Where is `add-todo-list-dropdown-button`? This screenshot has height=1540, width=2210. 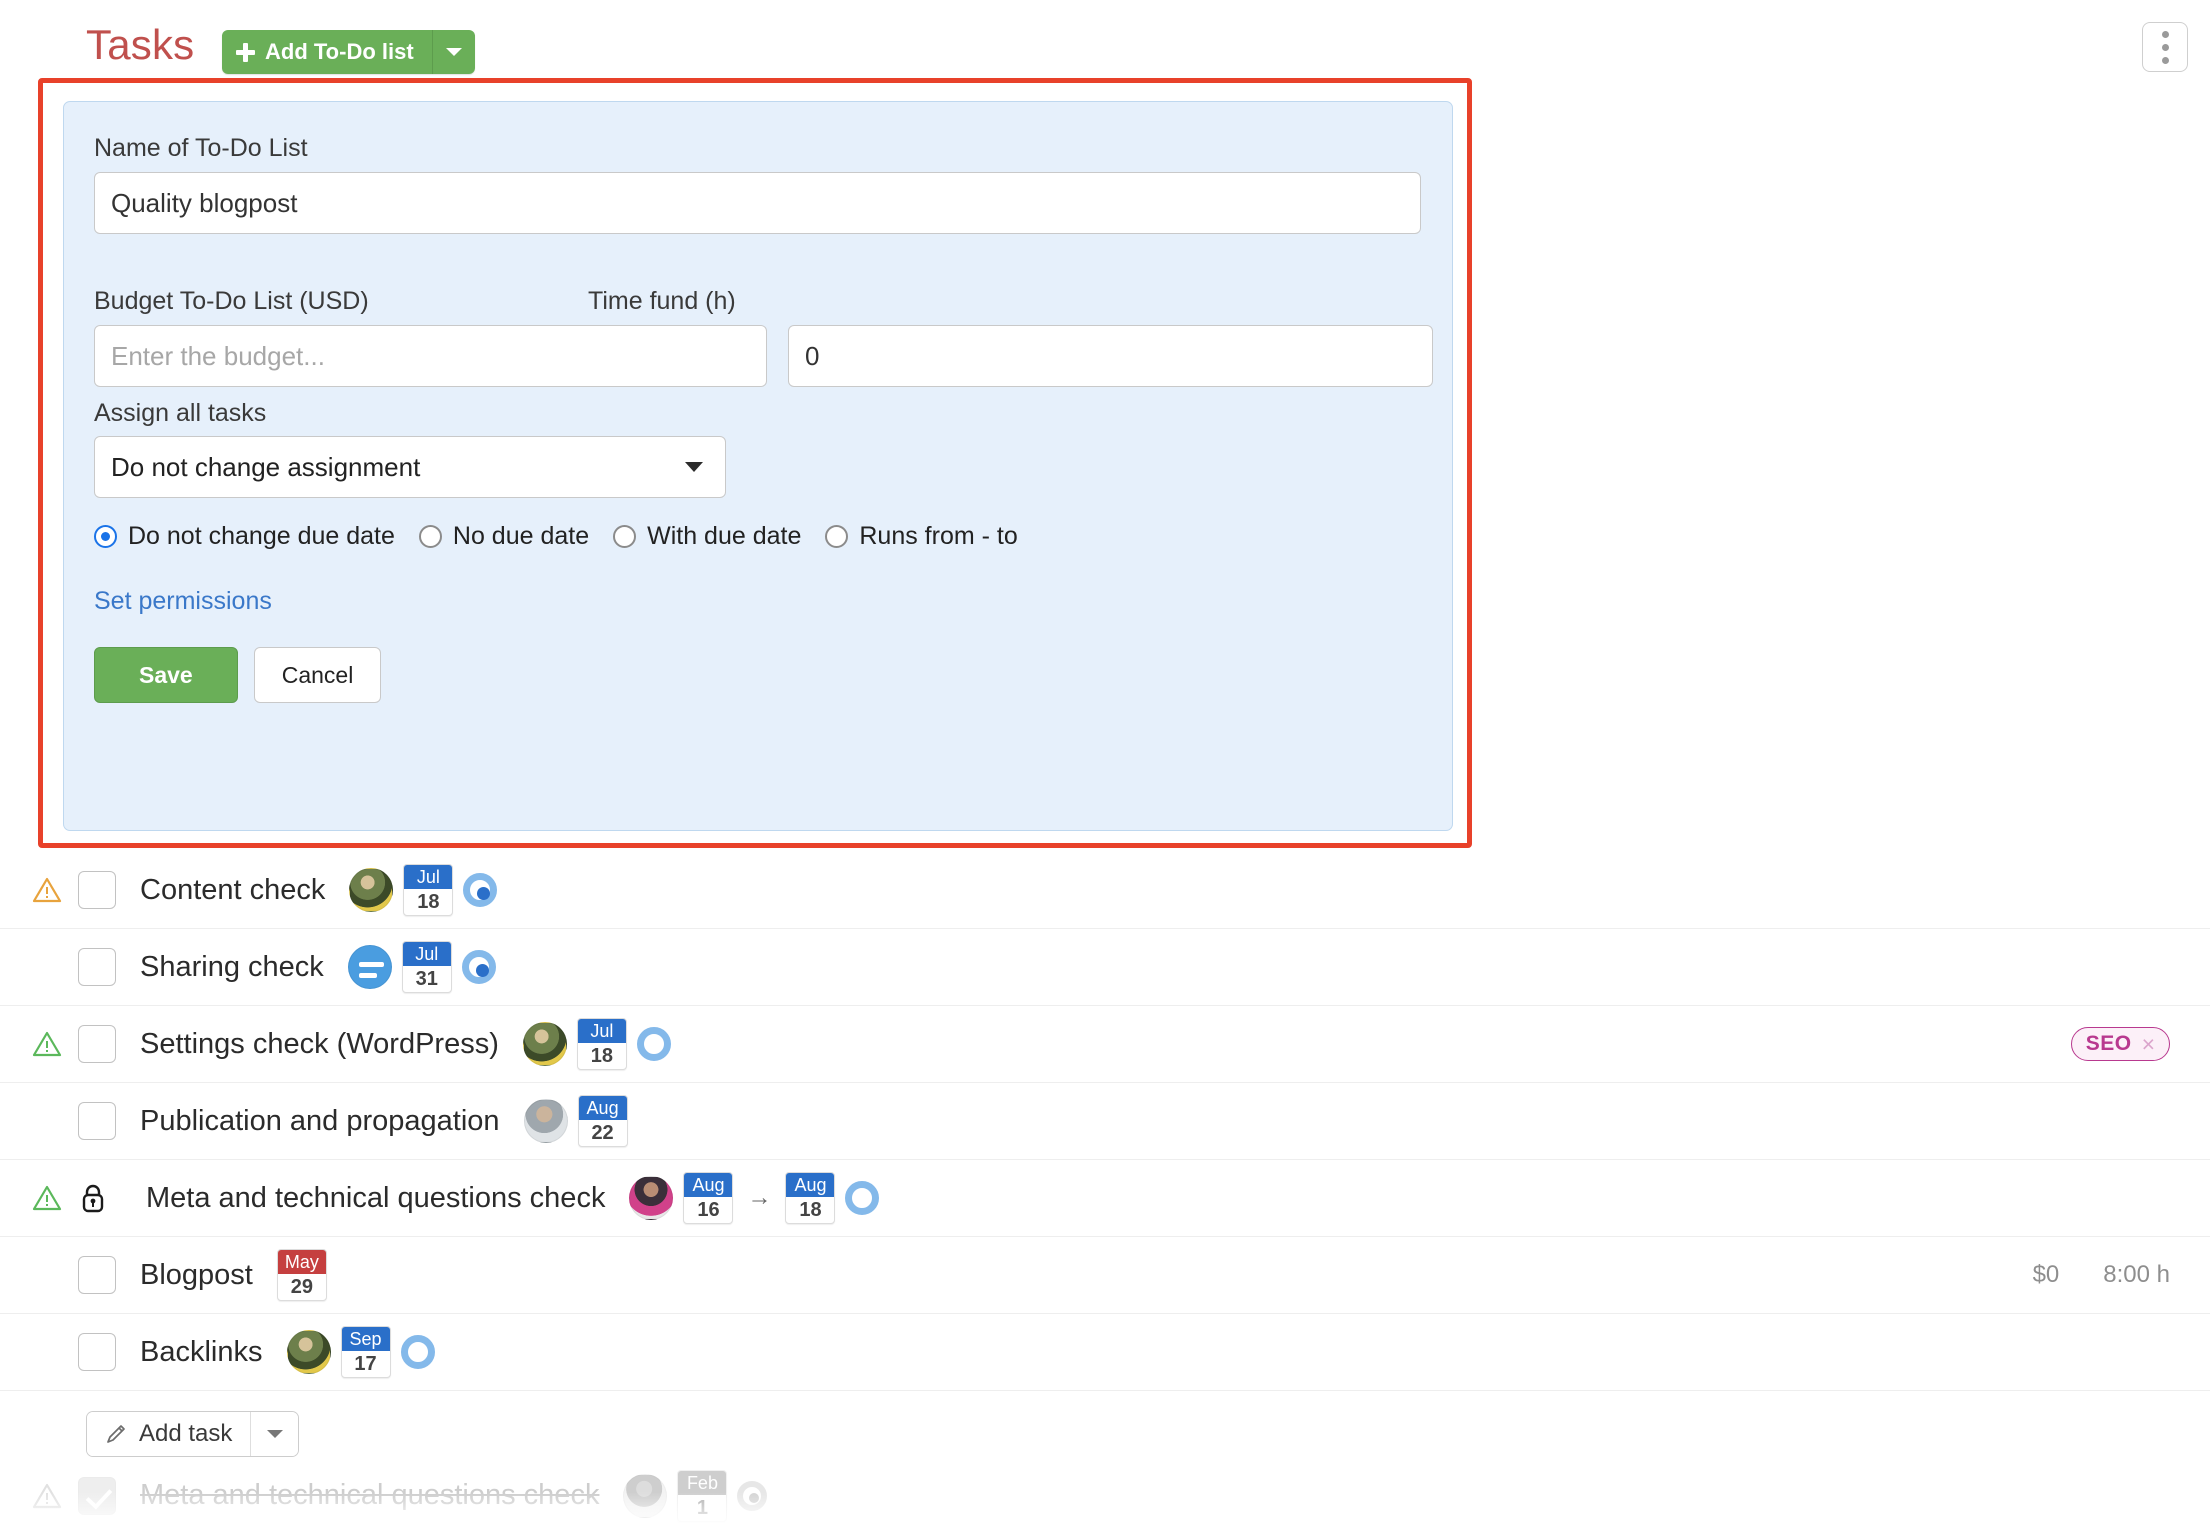
add-todo-list-dropdown-button is located at coordinates (453, 52).